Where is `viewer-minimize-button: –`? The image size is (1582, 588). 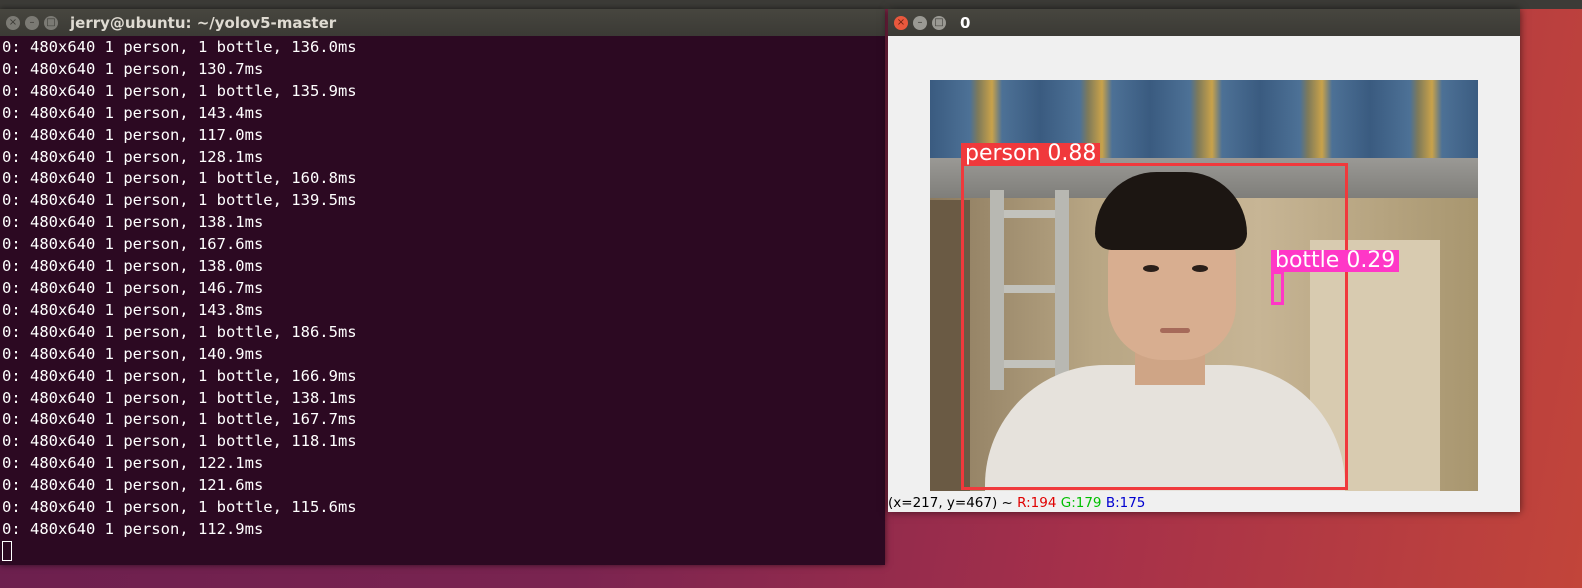
viewer-minimize-button: – is located at coordinates (920, 22).